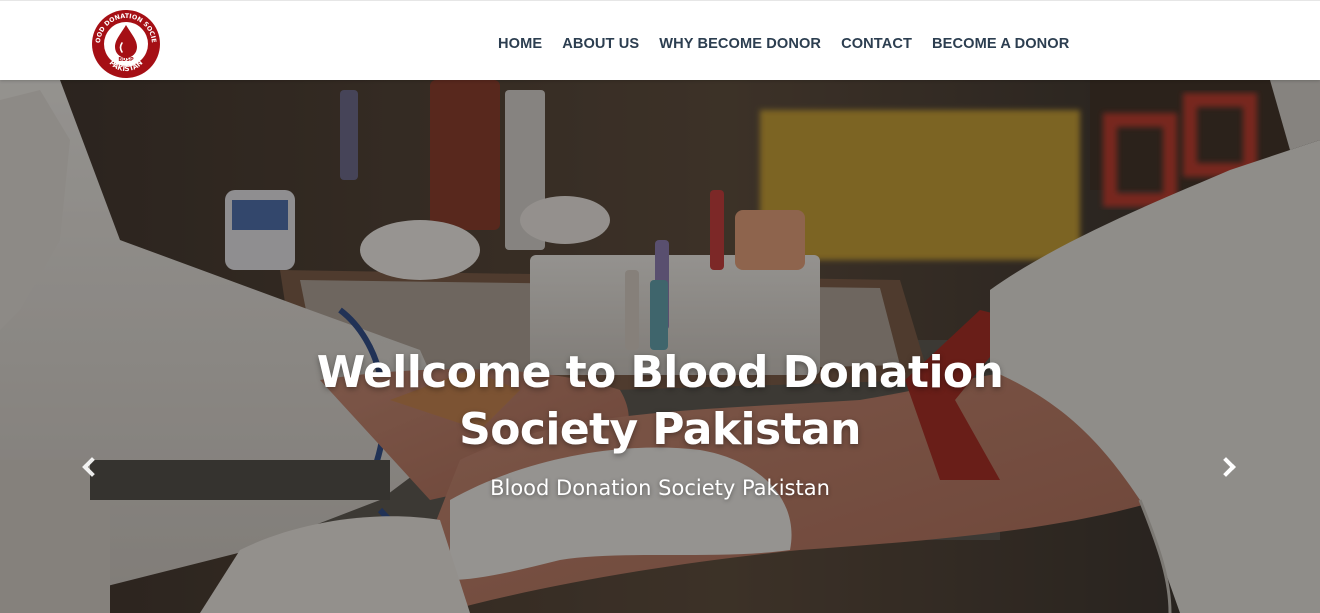 Image resolution: width=1320 pixels, height=613 pixels. I want to click on nav-link-become-a-donor: BECOME A DONOR, so click(1000, 44).